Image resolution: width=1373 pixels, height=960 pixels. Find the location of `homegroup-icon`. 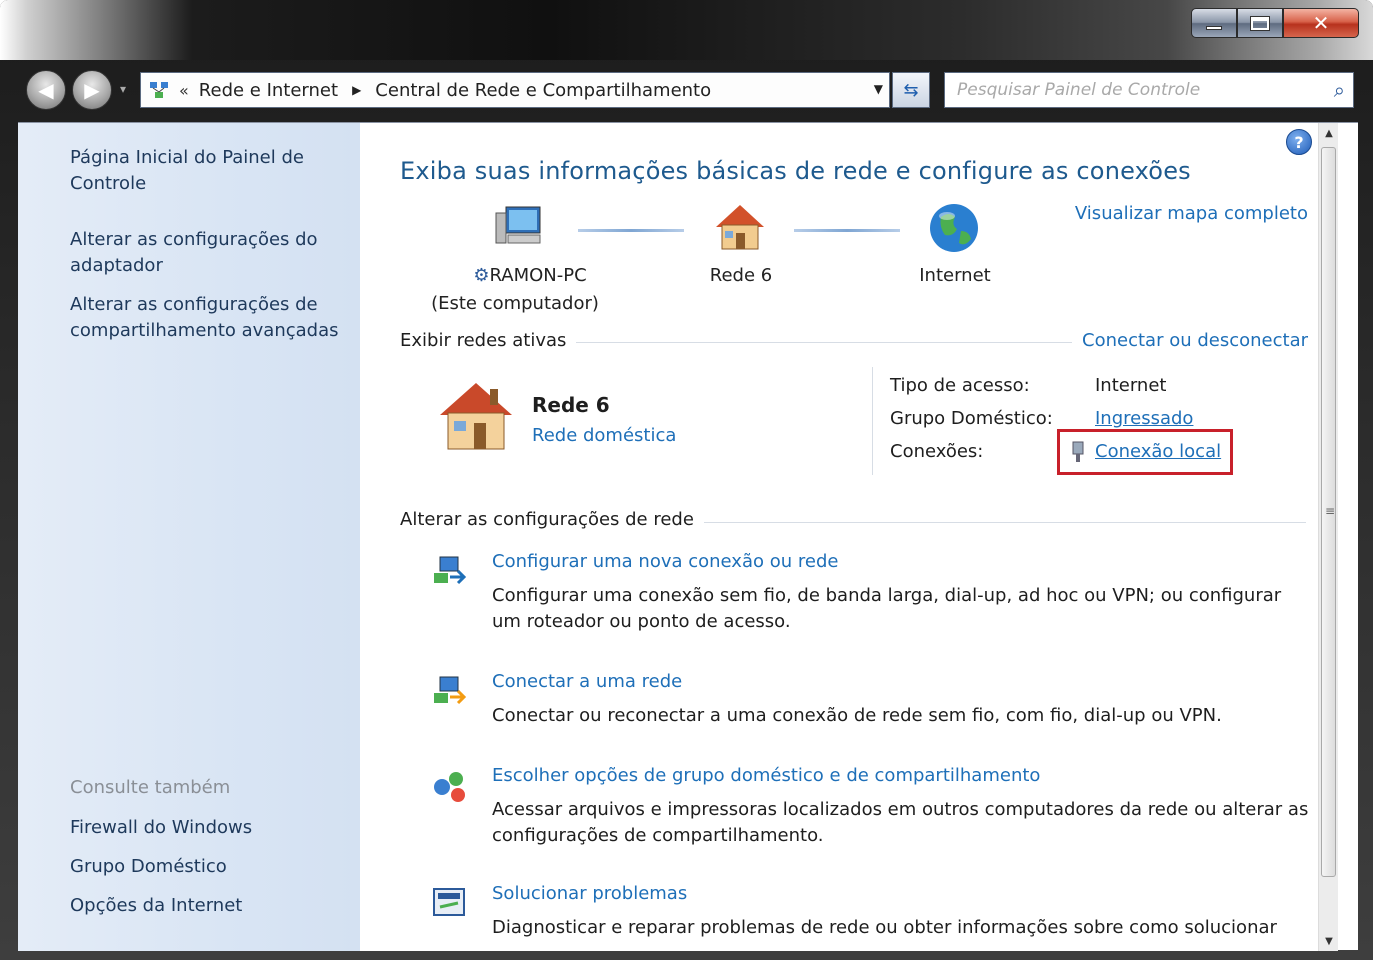

homegroup-icon is located at coordinates (450, 785).